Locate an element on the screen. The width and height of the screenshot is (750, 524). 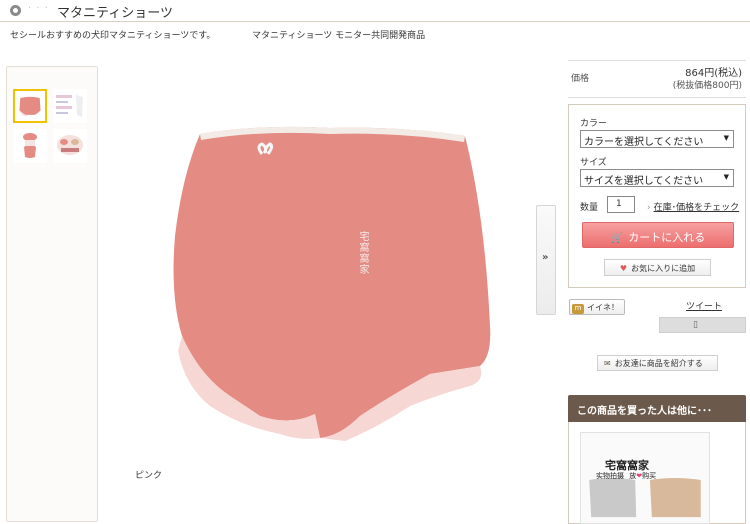
also-bought-box: 宅窩窩家 实物拍摄 放❤购买 is located at coordinates (657, 473).